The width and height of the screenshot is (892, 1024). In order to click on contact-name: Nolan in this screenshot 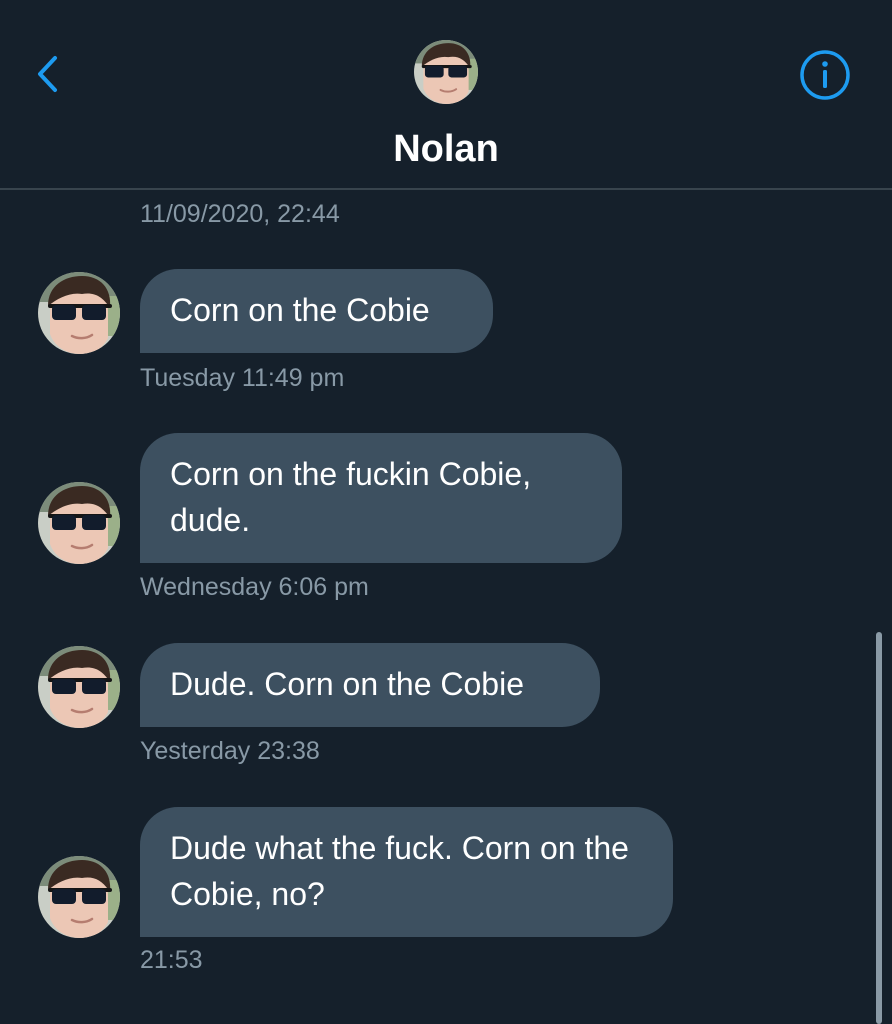, I will do `click(446, 149)`.